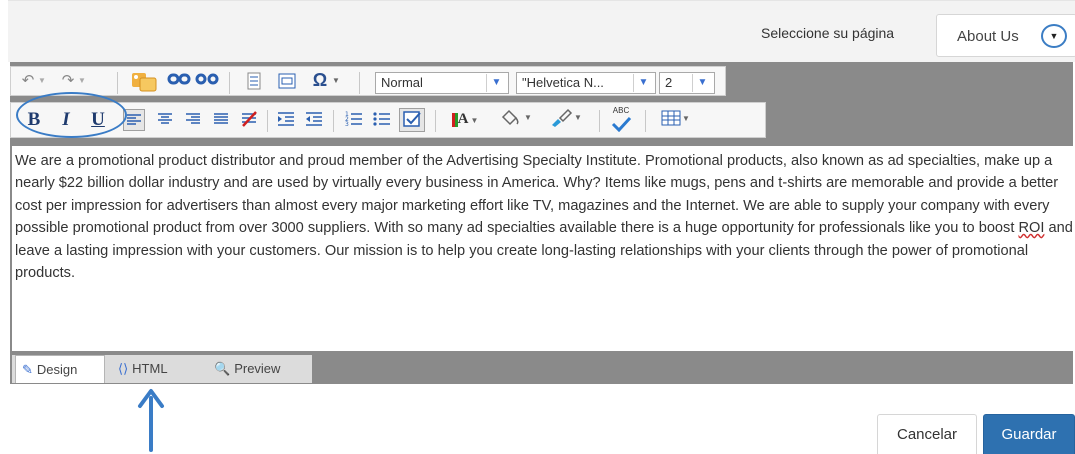 Image resolution: width=1075 pixels, height=454 pixels. What do you see at coordinates (515, 119) in the screenshot?
I see `background-color-icon: ▼` at bounding box center [515, 119].